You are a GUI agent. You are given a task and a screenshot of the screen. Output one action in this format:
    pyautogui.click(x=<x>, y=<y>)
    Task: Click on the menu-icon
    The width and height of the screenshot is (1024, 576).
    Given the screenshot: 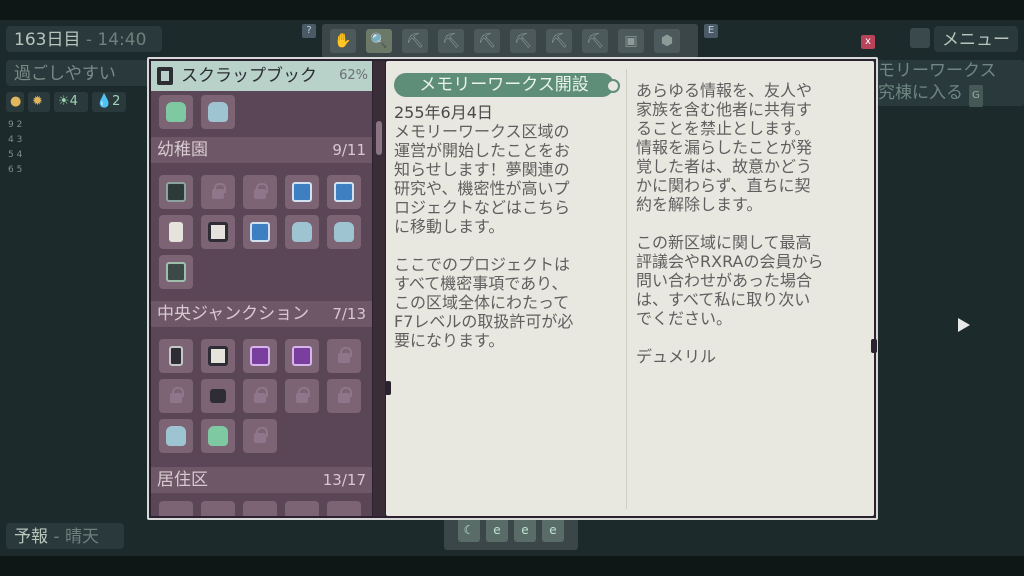 What is the action you would take?
    pyautogui.click(x=920, y=38)
    